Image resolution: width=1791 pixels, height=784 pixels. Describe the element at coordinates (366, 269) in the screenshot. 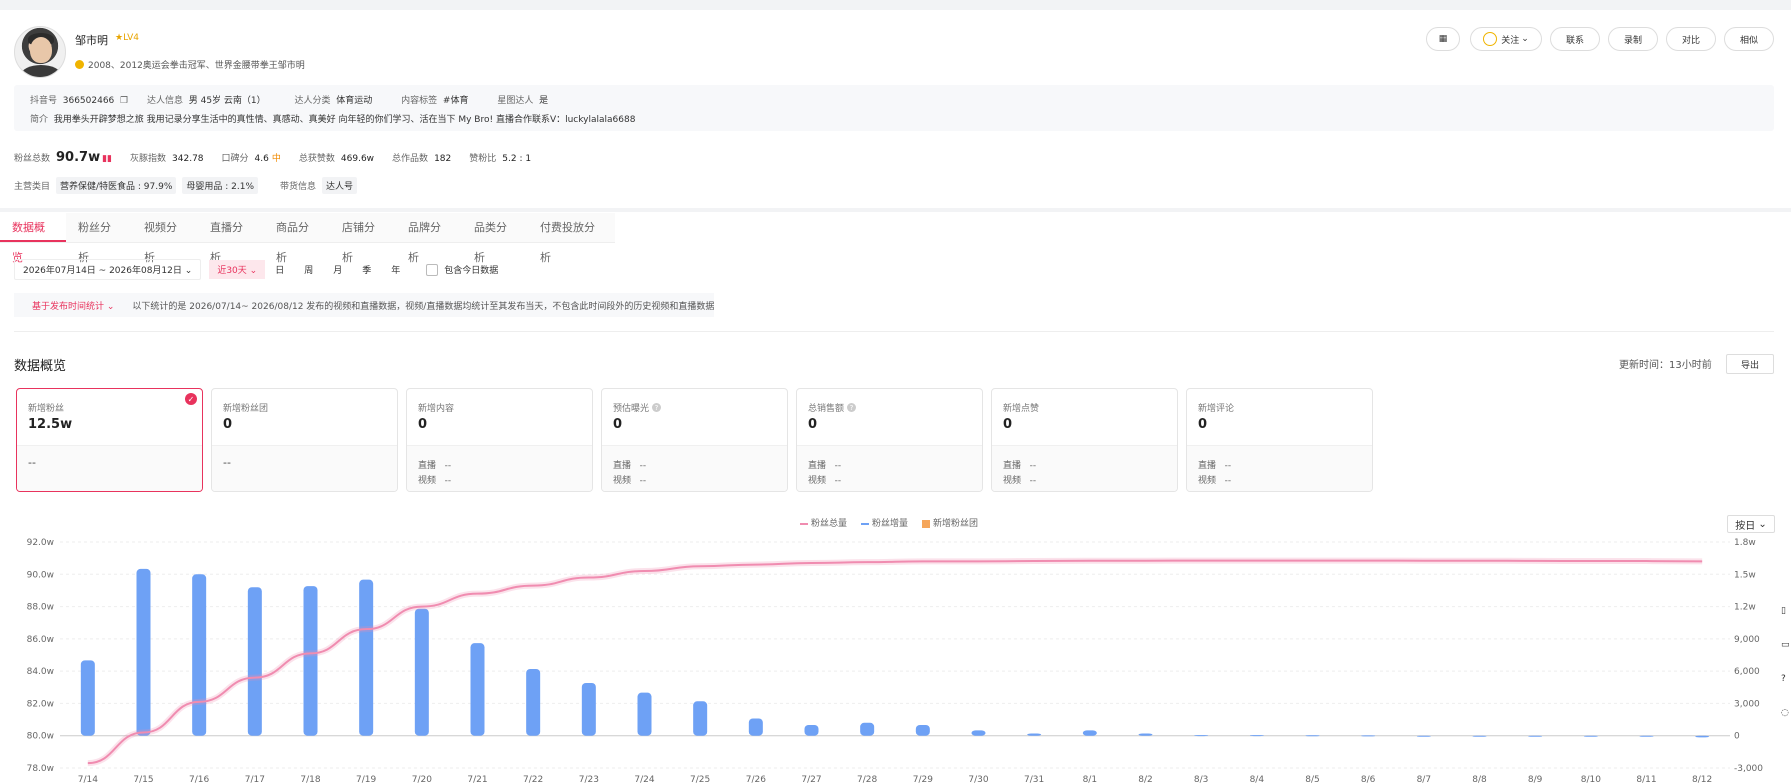

I see `period-quarter: 季` at that location.